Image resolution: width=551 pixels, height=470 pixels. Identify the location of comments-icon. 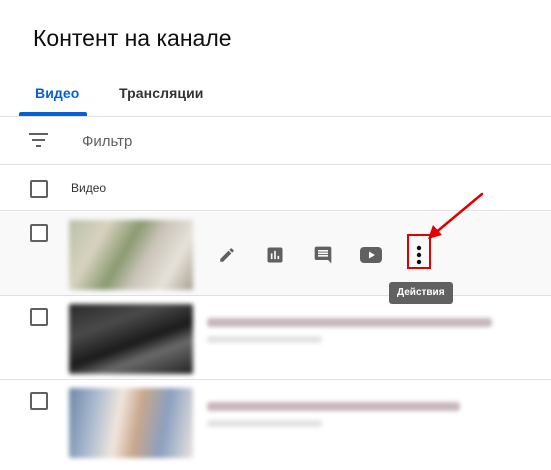
(323, 255).